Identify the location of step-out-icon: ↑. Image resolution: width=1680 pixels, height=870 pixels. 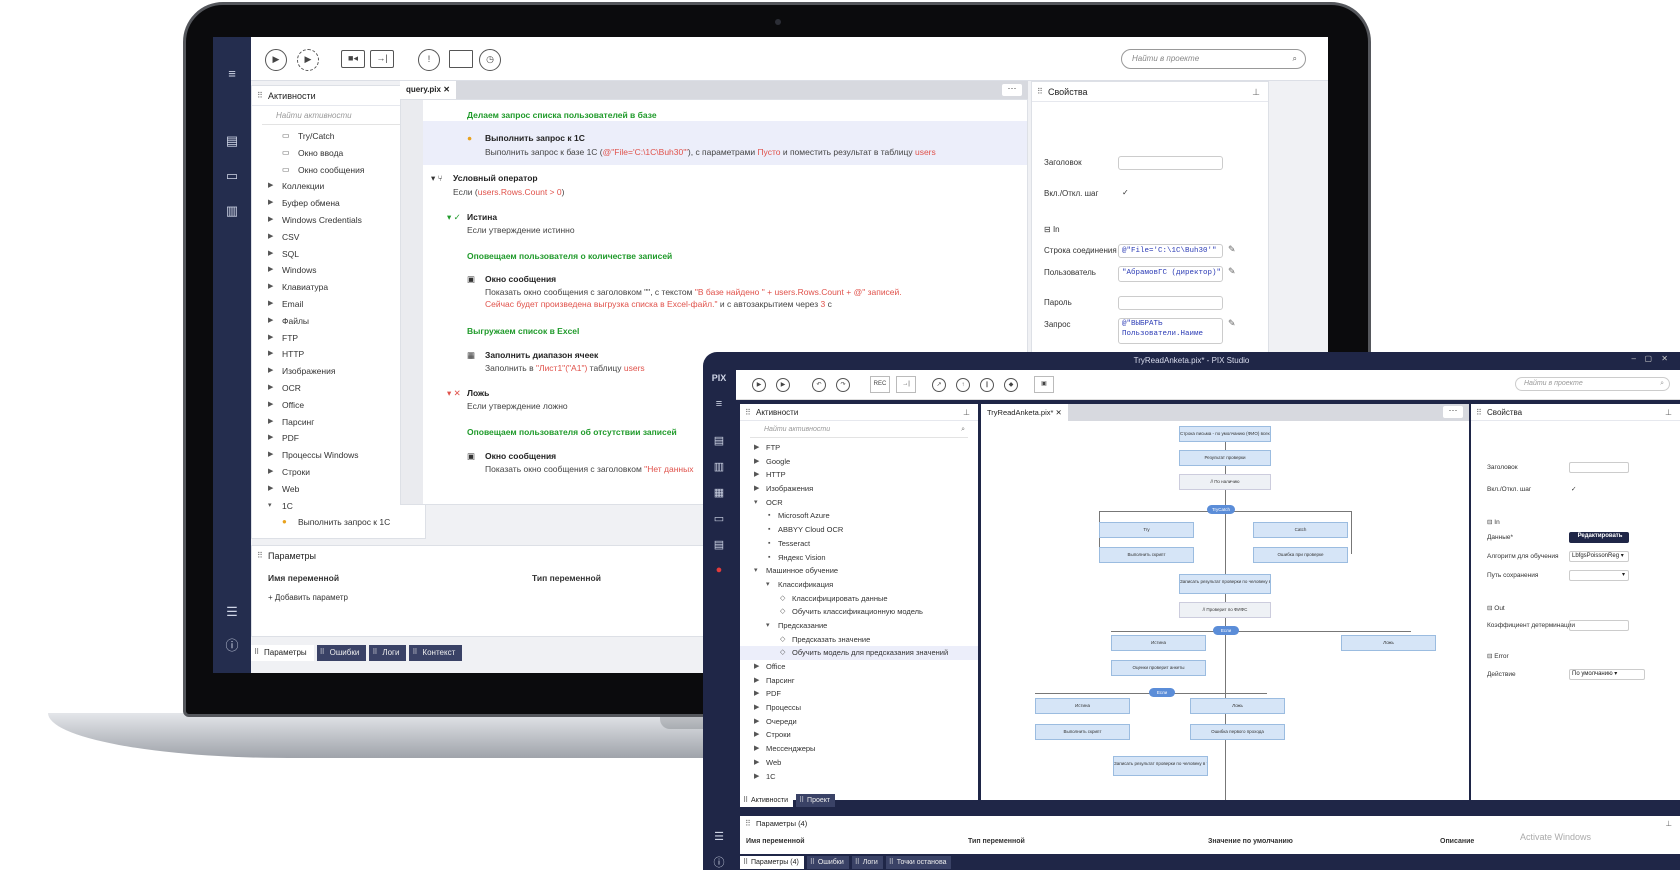
(963, 385).